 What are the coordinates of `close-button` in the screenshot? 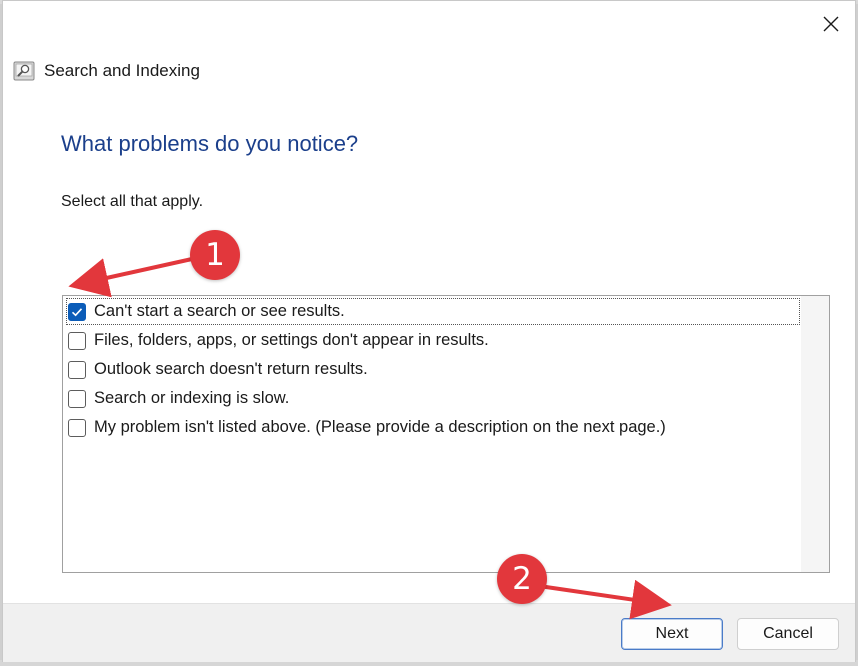 It's located at (831, 24).